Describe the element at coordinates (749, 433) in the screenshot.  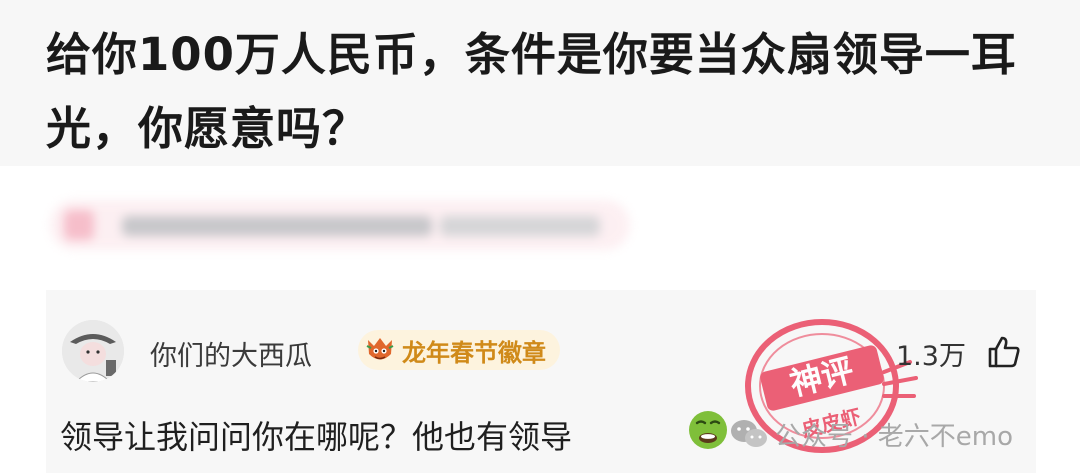
I see `wechat-icon` at that location.